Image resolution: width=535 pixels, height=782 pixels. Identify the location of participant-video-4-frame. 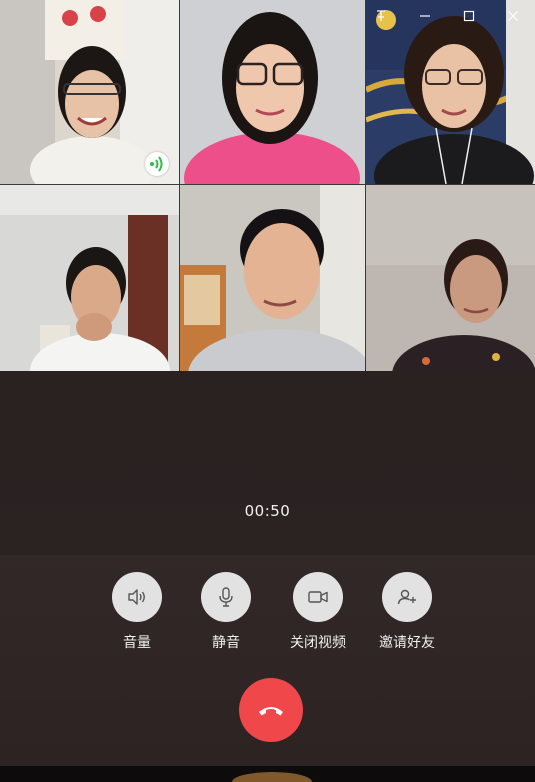
(89, 278).